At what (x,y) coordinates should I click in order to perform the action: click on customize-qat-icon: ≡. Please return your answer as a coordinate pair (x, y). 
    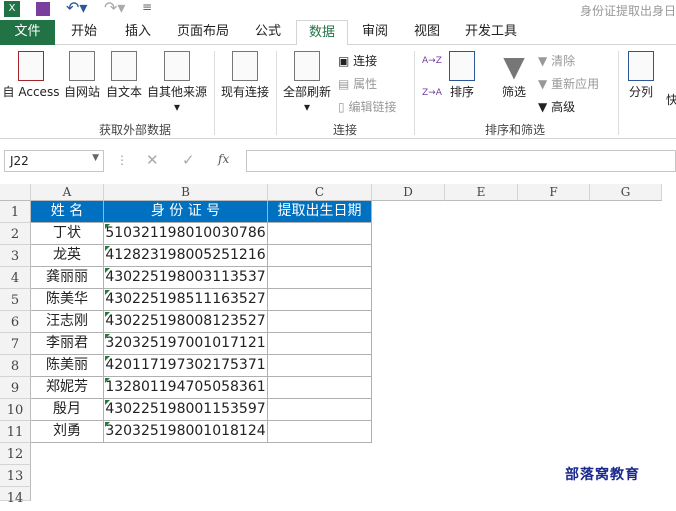
    Looking at the image, I should click on (147, 7).